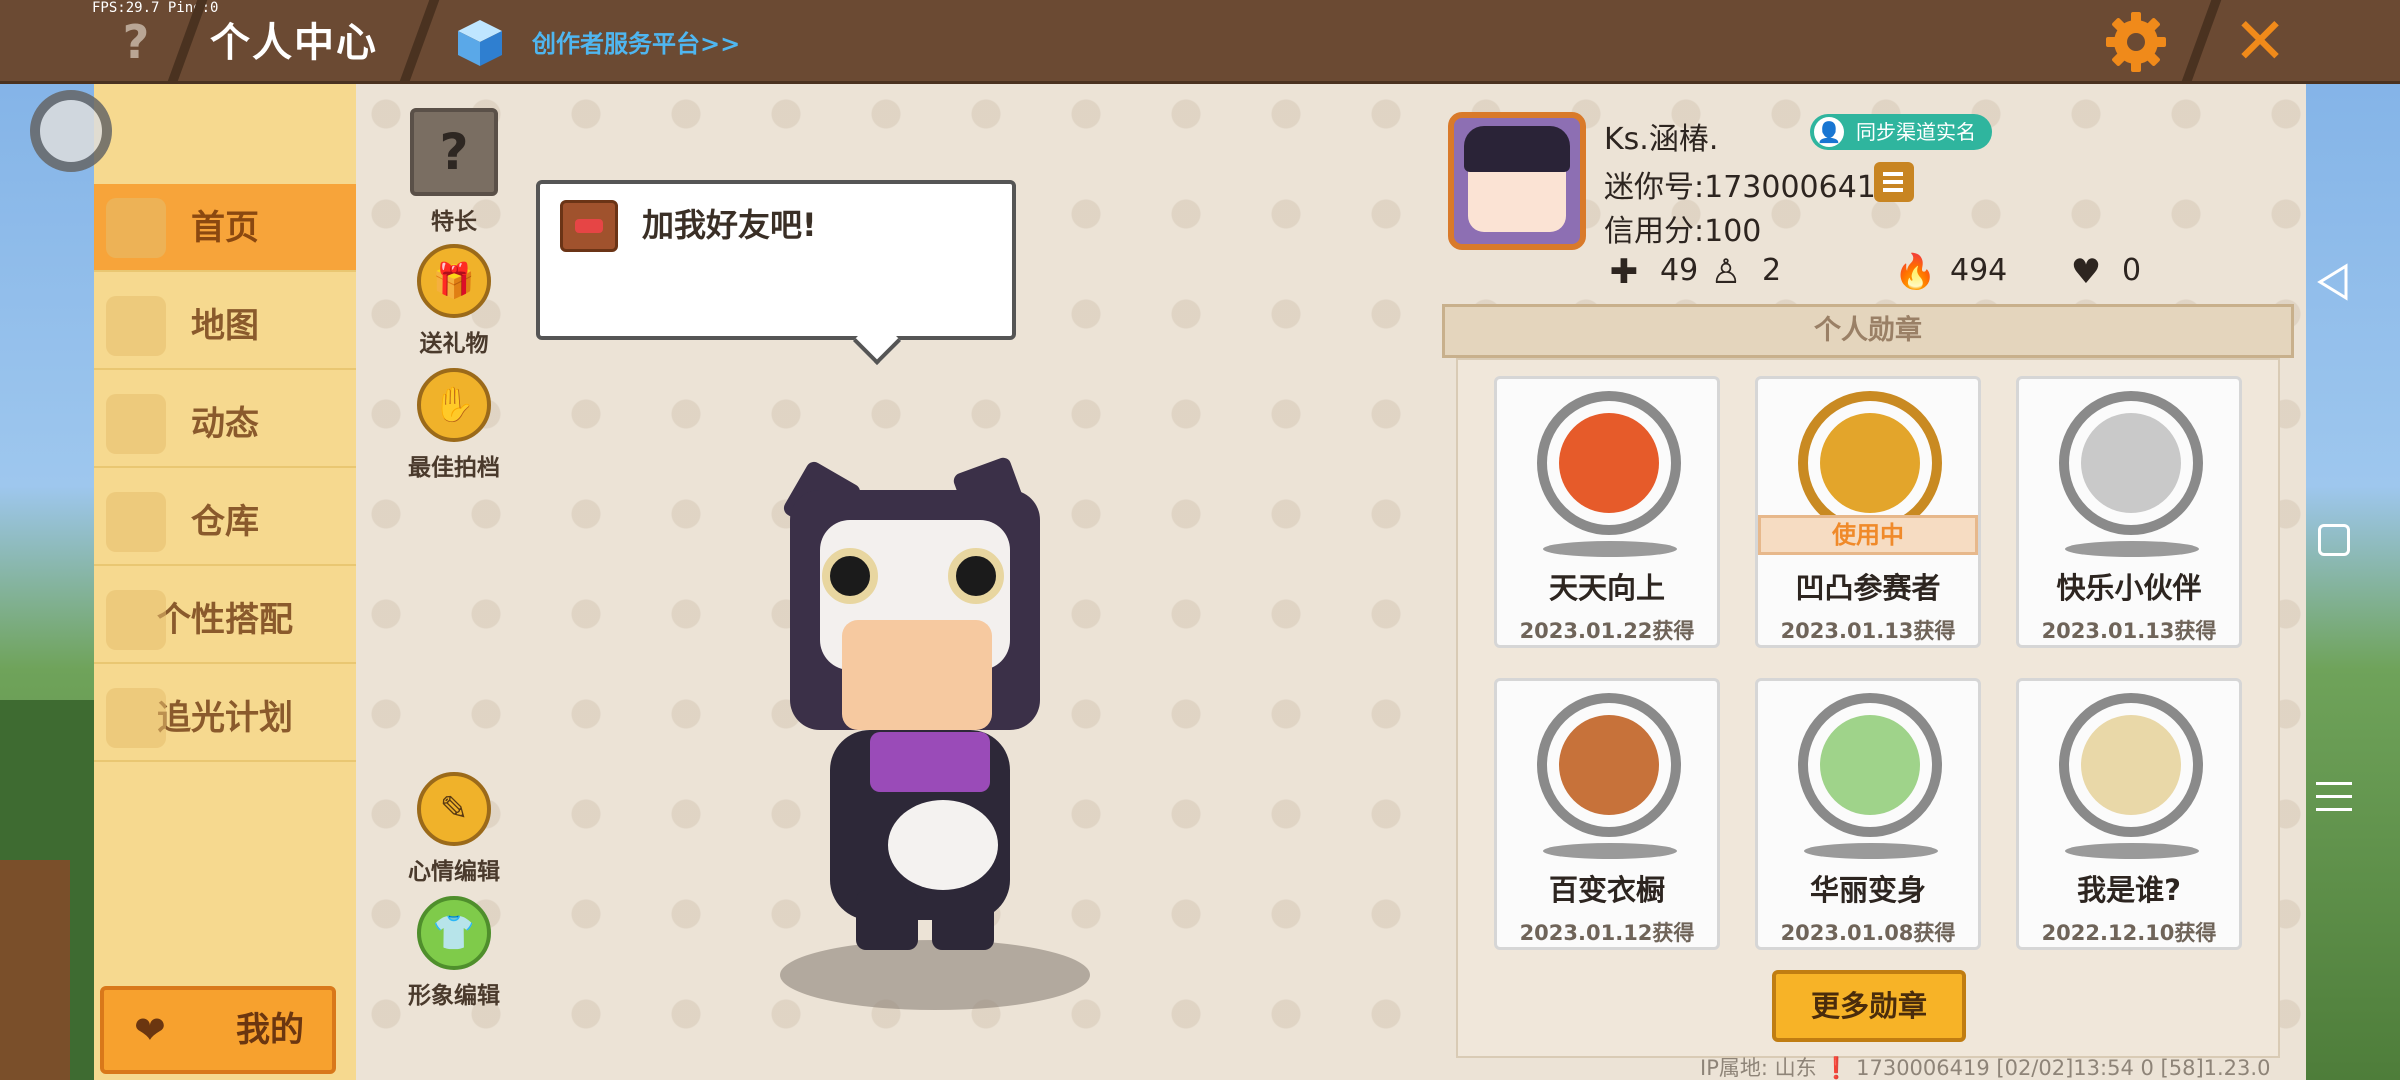  What do you see at coordinates (225, 620) in the screenshot?
I see `sidebar-item-outfit: 个性搭配` at bounding box center [225, 620].